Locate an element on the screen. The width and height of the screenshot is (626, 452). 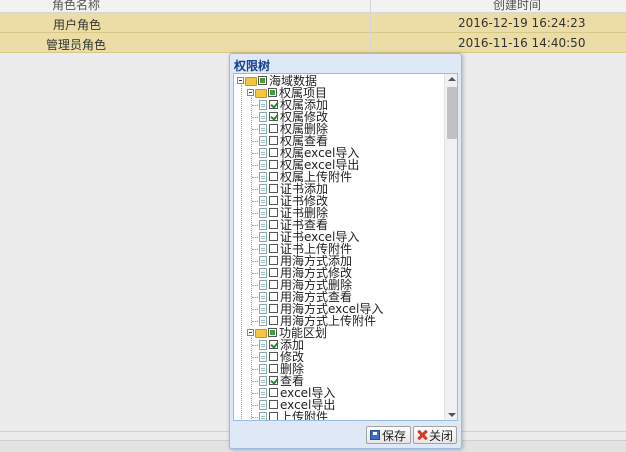
column-divider is located at coordinates (370, 26).